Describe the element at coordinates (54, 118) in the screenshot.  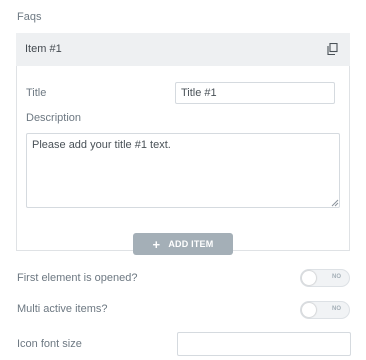
I see `description-label: Description` at that location.